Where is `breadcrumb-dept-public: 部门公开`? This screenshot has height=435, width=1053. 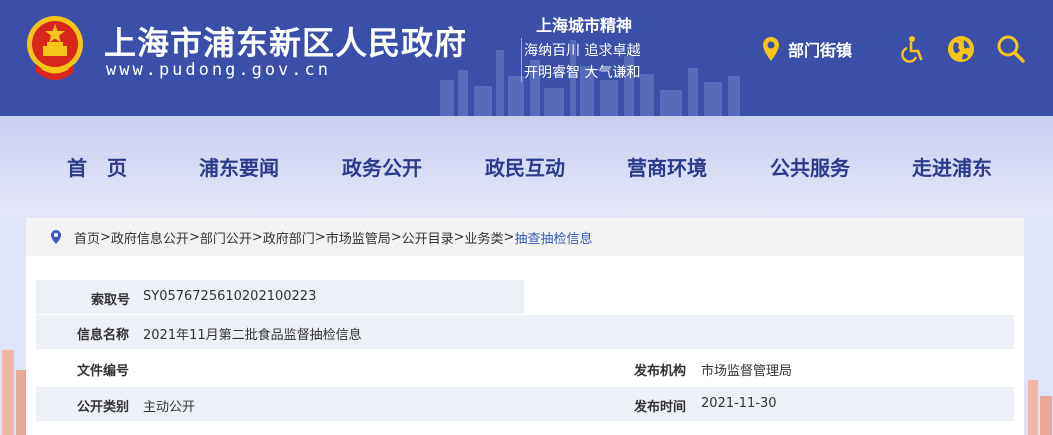 breadcrumb-dept-public: 部门公开 is located at coordinates (226, 237).